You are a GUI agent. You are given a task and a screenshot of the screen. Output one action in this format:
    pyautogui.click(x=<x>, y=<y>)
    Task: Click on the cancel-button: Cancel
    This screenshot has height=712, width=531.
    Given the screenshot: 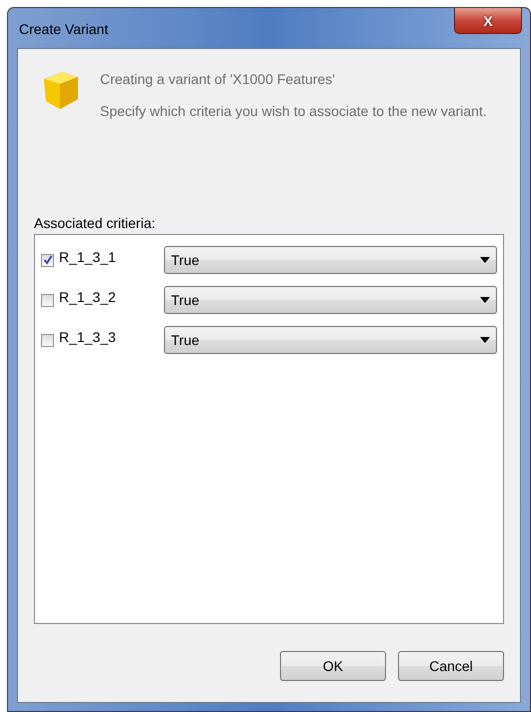 What is the action you would take?
    pyautogui.click(x=451, y=666)
    